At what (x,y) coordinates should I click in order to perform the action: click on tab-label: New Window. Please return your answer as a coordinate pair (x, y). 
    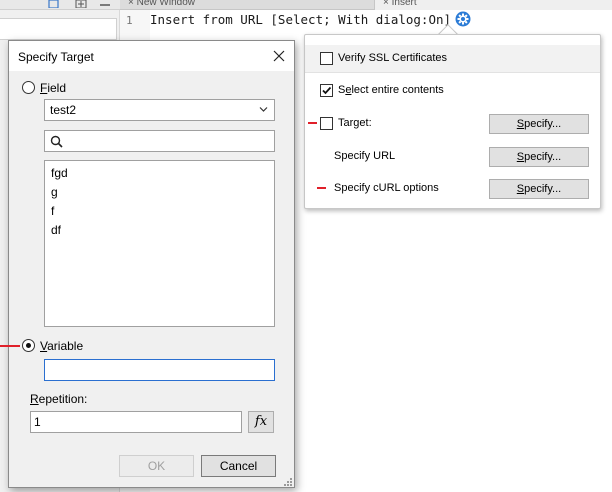
    Looking at the image, I should click on (165, 4).